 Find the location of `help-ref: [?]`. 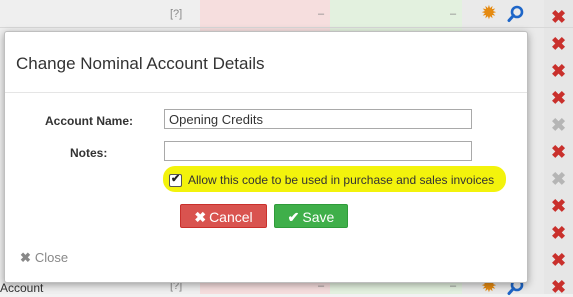

help-ref: [?] is located at coordinates (176, 14).